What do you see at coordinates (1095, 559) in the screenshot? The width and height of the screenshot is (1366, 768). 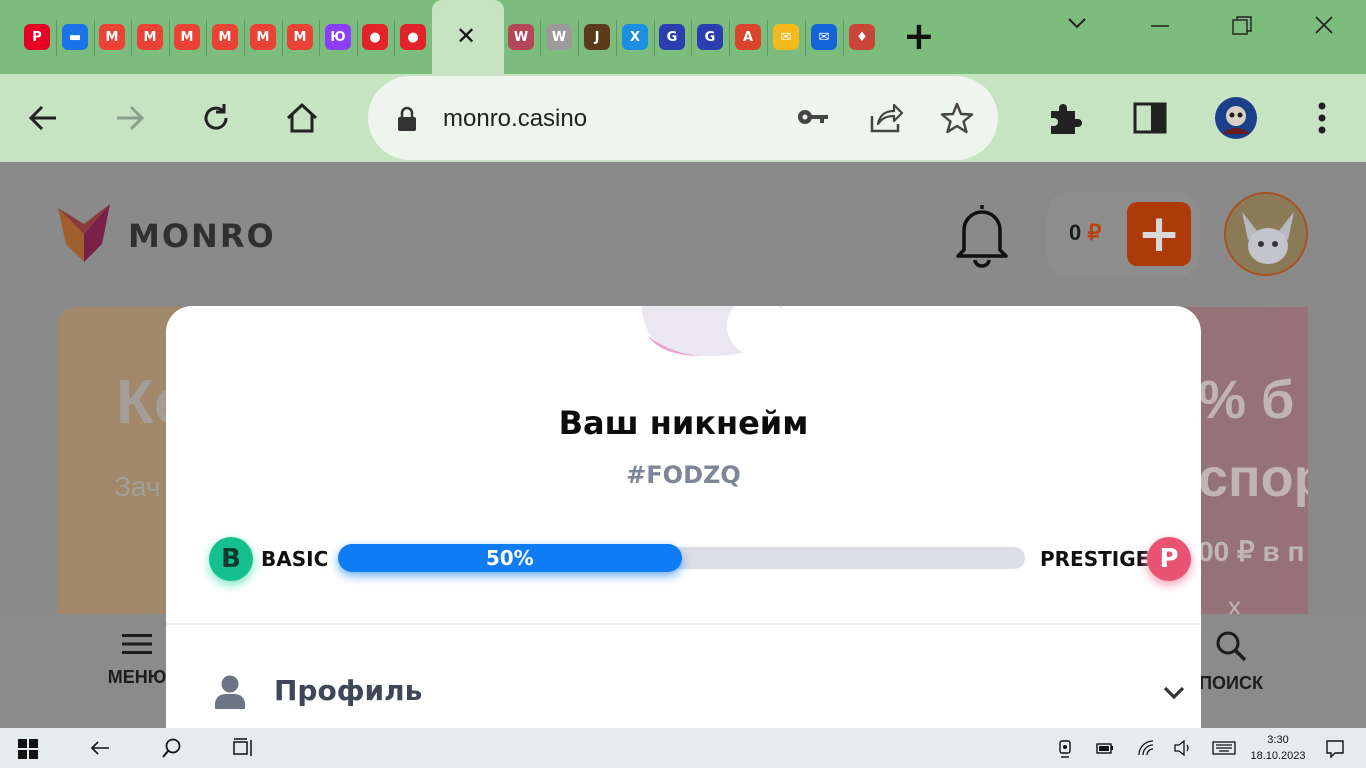 I see `prestige-level-label: PRESTIGE` at bounding box center [1095, 559].